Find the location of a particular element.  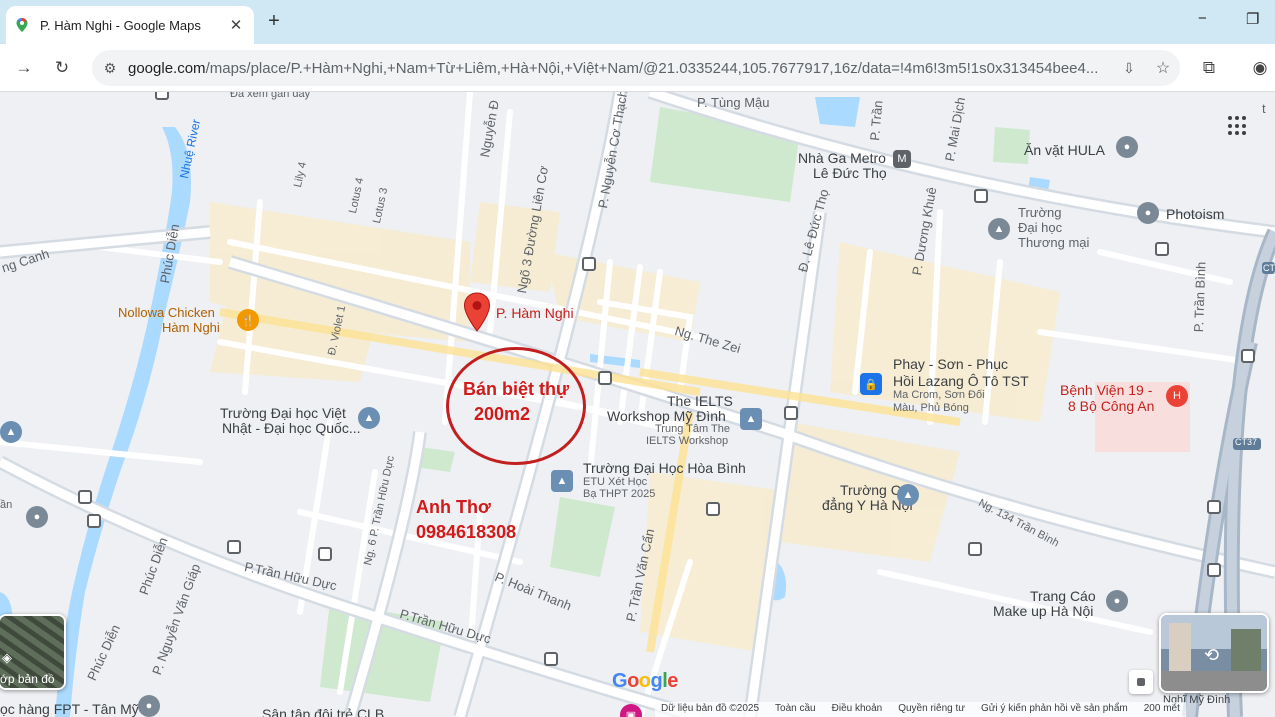

place-hoa-binh: Trường Đại Học Hòa Bình is located at coordinates (664, 468).